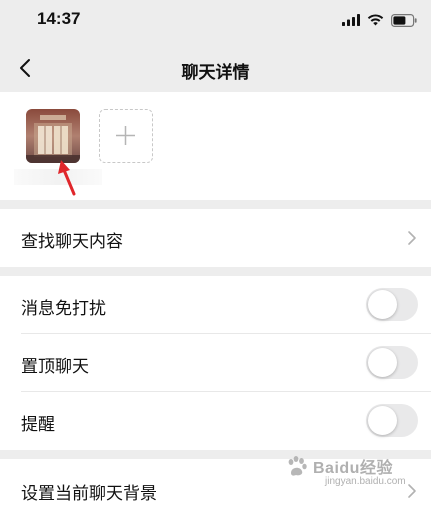 The width and height of the screenshot is (431, 506). What do you see at coordinates (55, 367) in the screenshot?
I see `setting-label-pin: 置顶聊天` at bounding box center [55, 367].